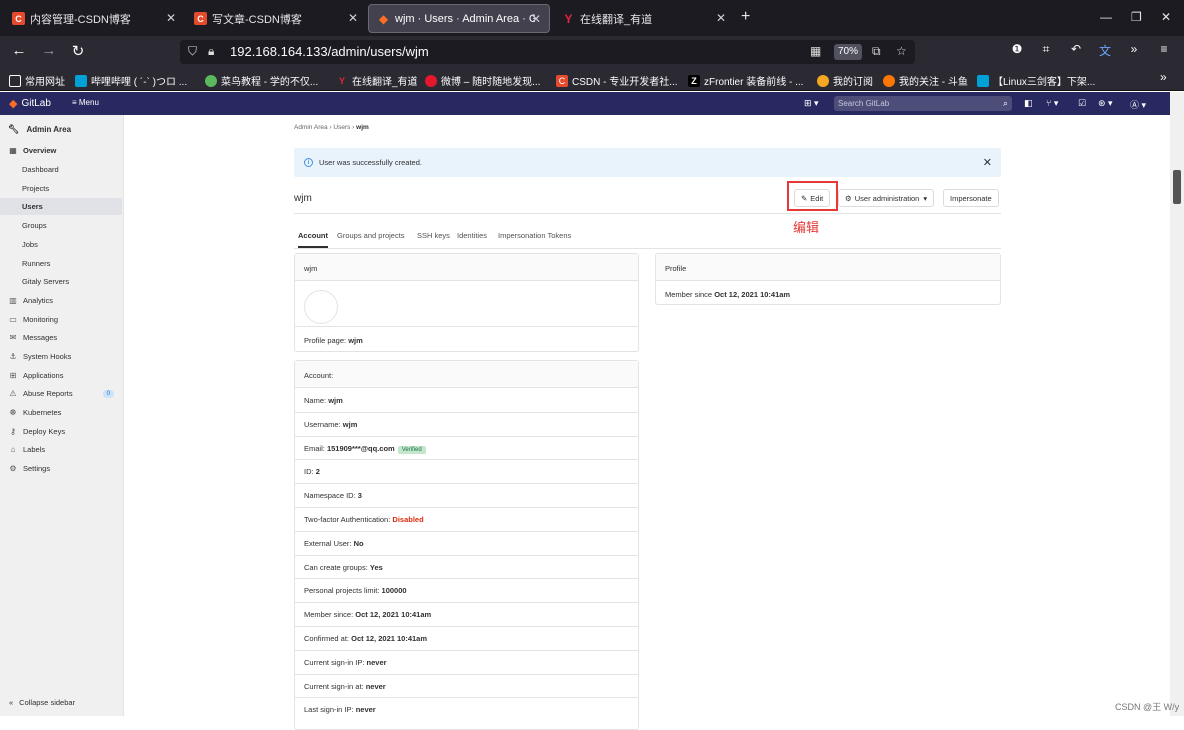  I want to click on page-scrollbar, so click(1177, 404).